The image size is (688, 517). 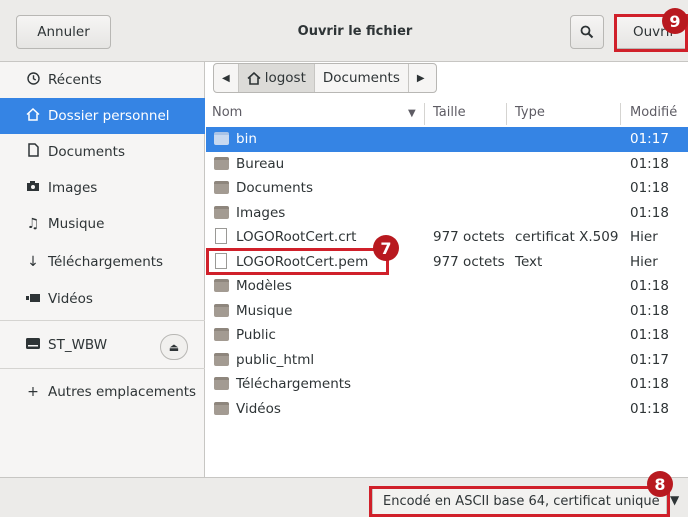 I want to click on file-list-header: Nom ▼ Taille Type Modifié, so click(x=447, y=114).